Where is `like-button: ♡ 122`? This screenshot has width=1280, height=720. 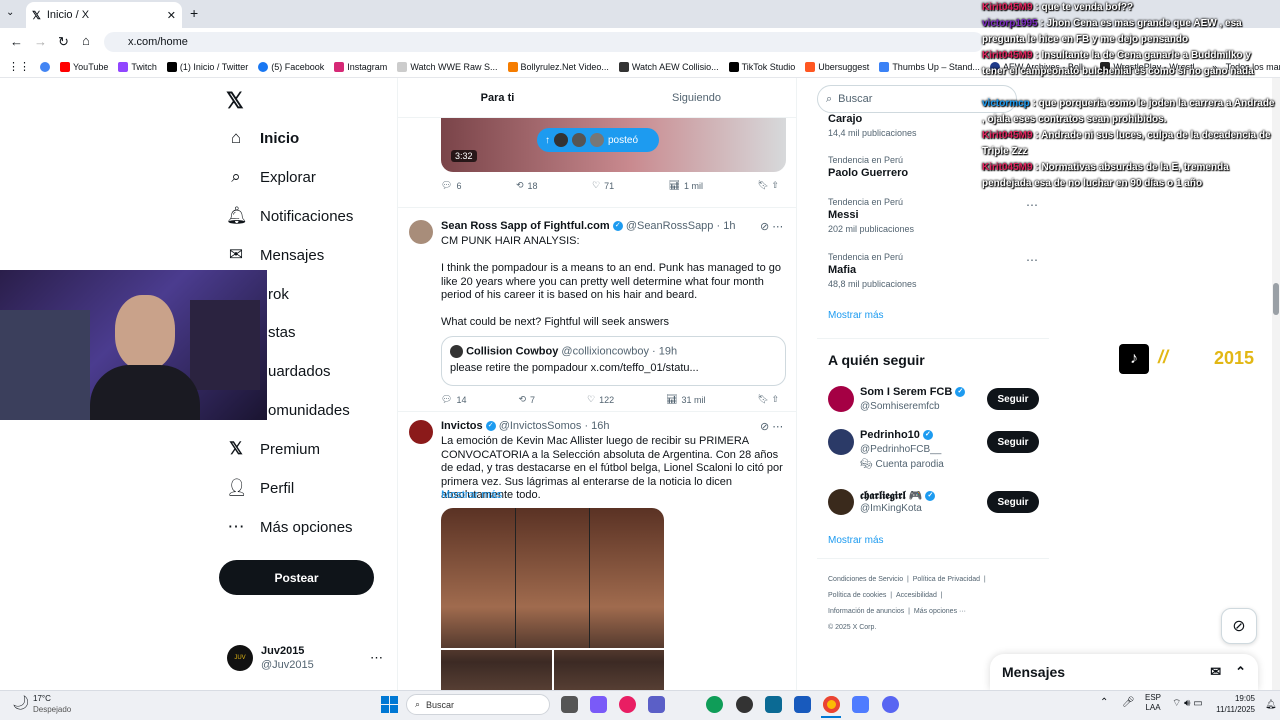
like-button: ♡ 122 is located at coordinates (600, 399).